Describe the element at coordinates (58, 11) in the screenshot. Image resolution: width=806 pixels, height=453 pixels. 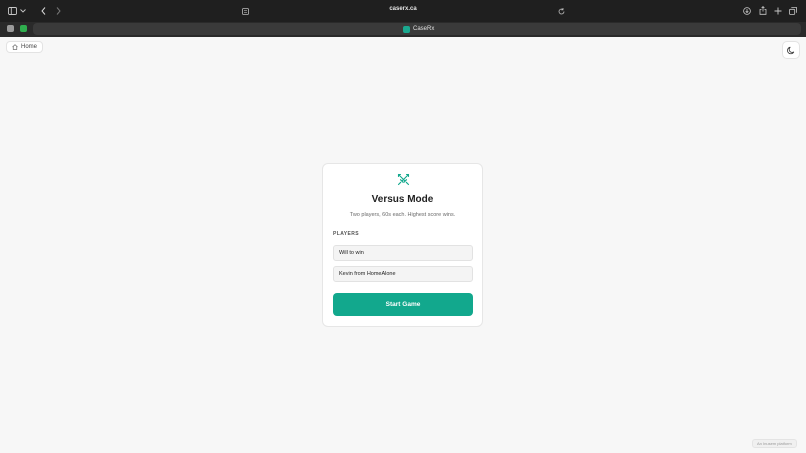
I see `forward-icon` at that location.